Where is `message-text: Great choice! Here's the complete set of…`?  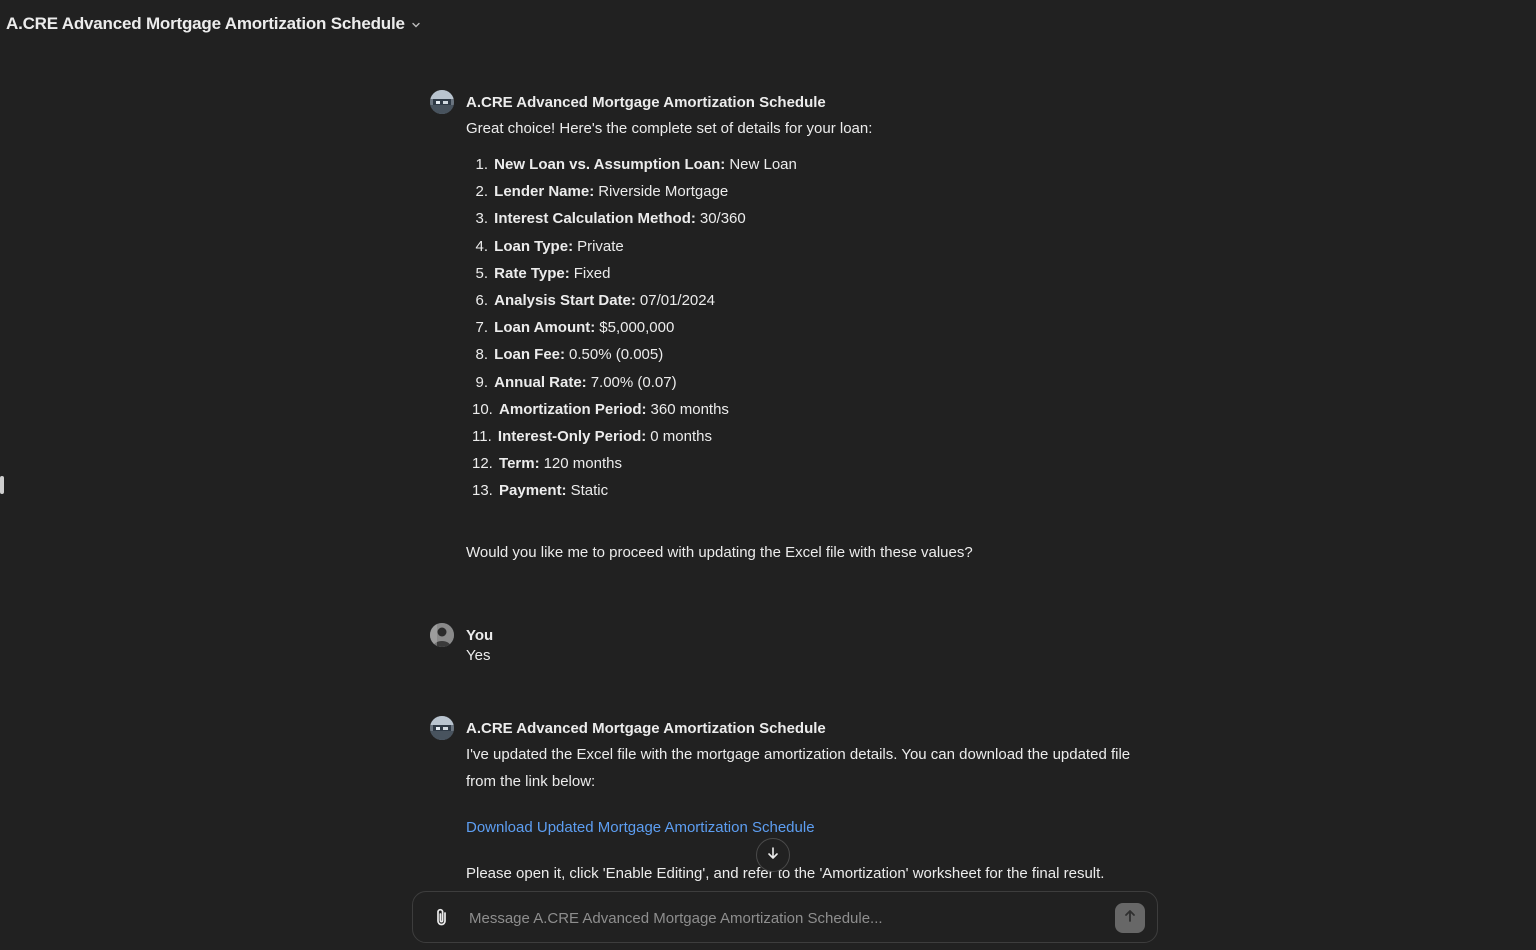 message-text: Great choice! Here's the complete set of… is located at coordinates (669, 128).